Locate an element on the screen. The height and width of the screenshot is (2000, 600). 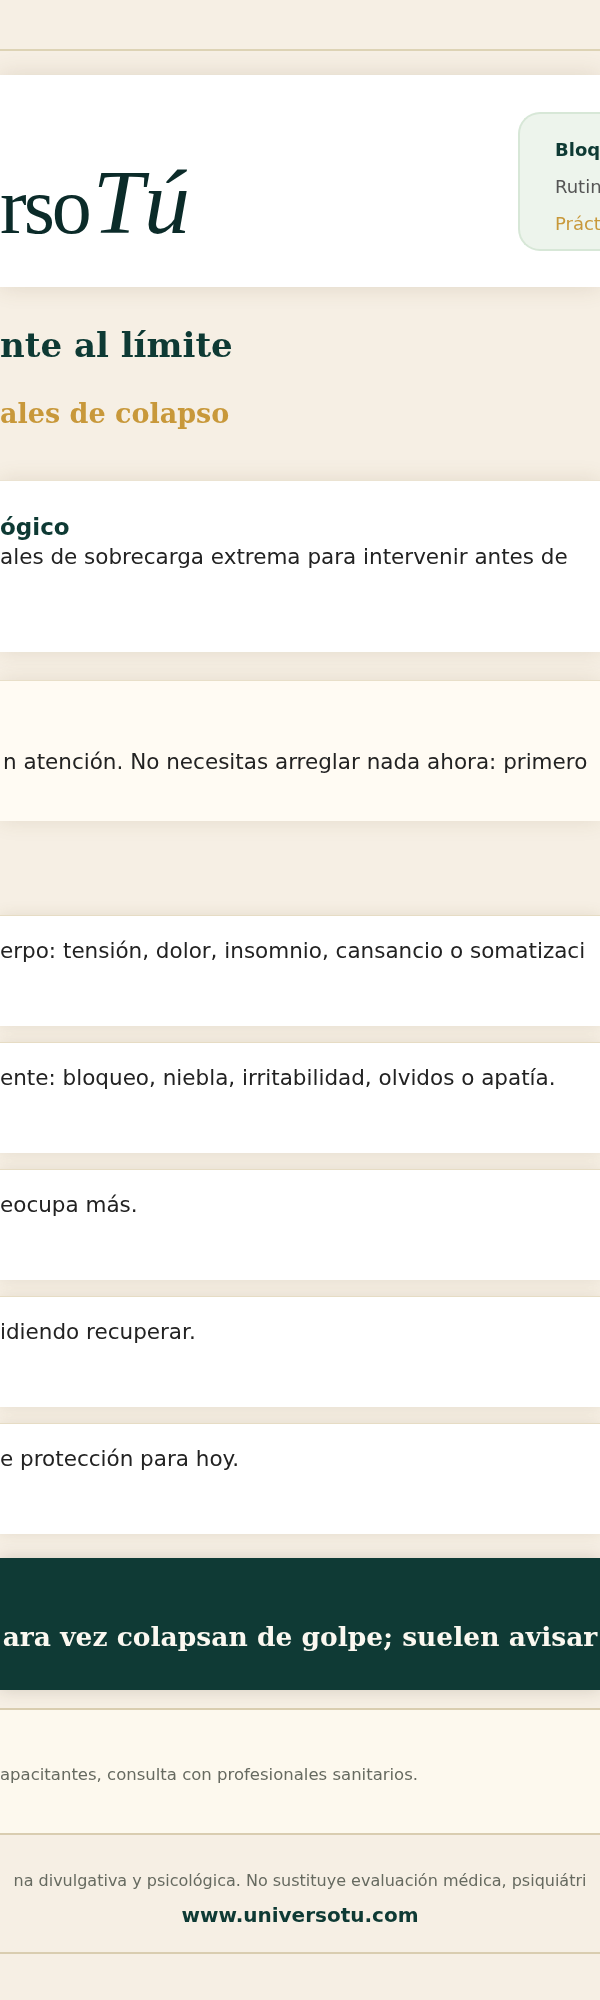
badge-title: Bloq is located at coordinates (577, 149).